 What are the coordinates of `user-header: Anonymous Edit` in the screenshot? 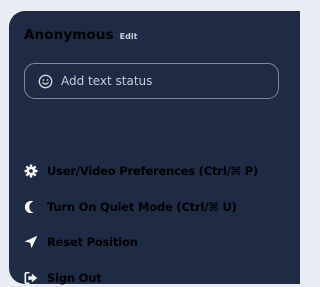 It's located at (80, 35).